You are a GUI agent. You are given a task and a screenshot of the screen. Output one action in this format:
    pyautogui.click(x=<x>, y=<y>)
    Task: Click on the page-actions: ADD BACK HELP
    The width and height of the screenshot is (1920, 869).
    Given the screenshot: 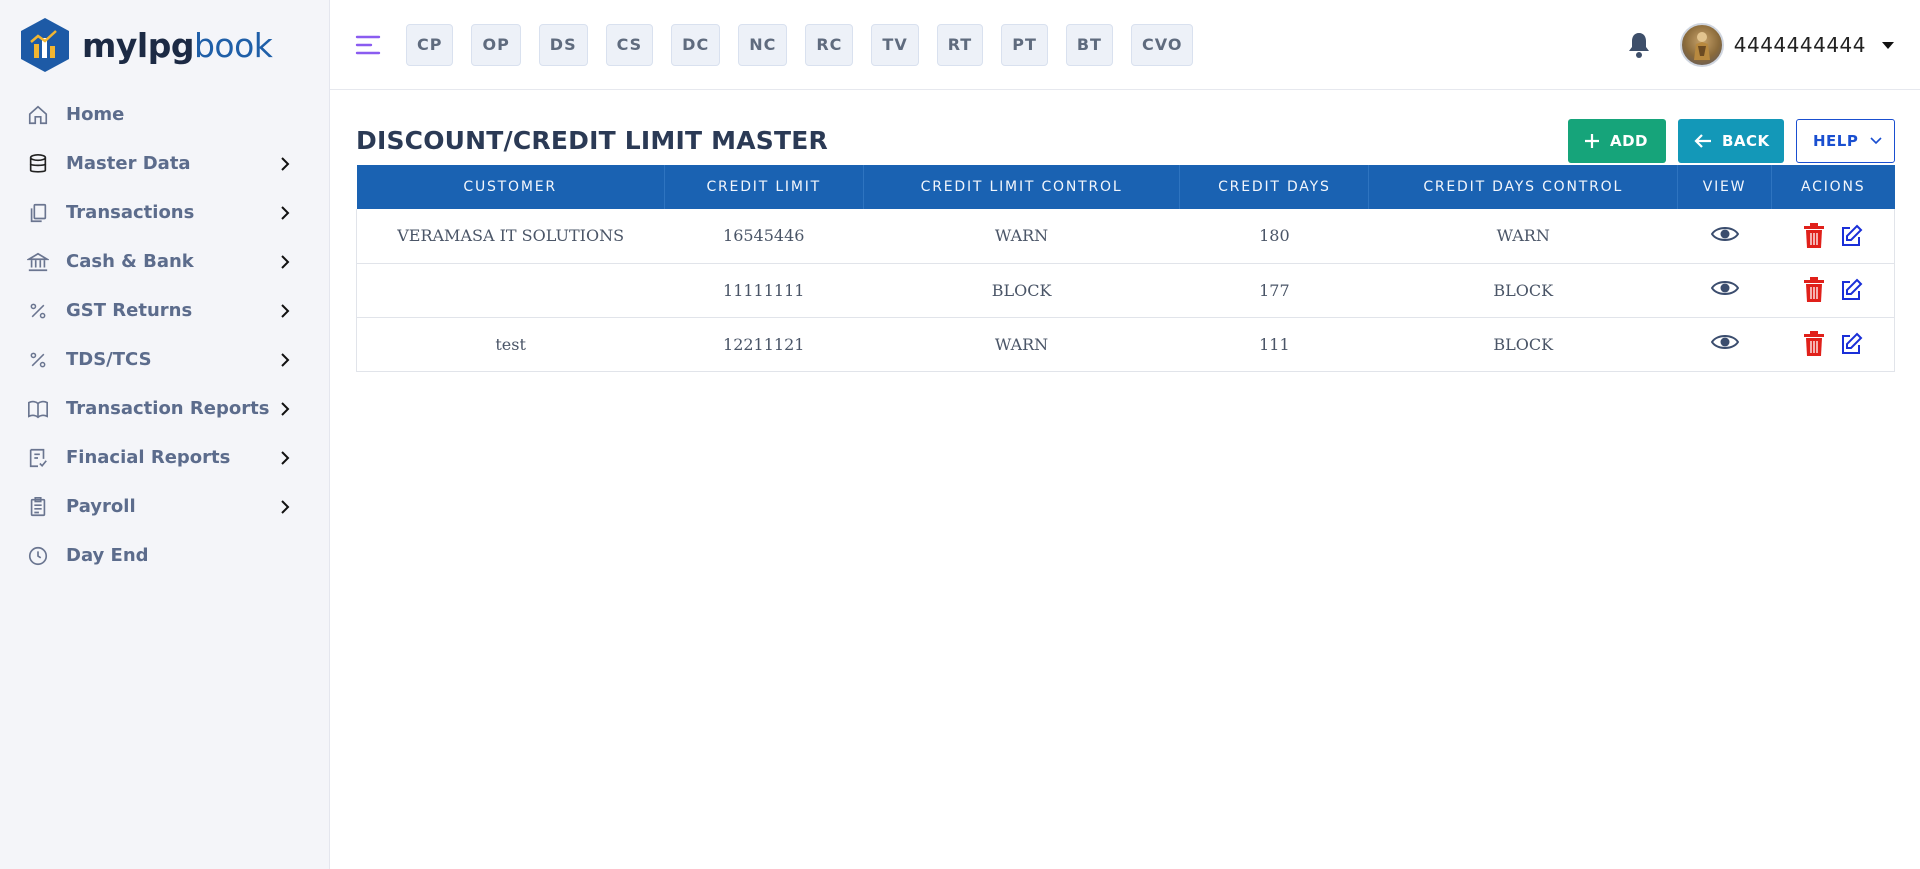 What is the action you would take?
    pyautogui.click(x=1731, y=140)
    